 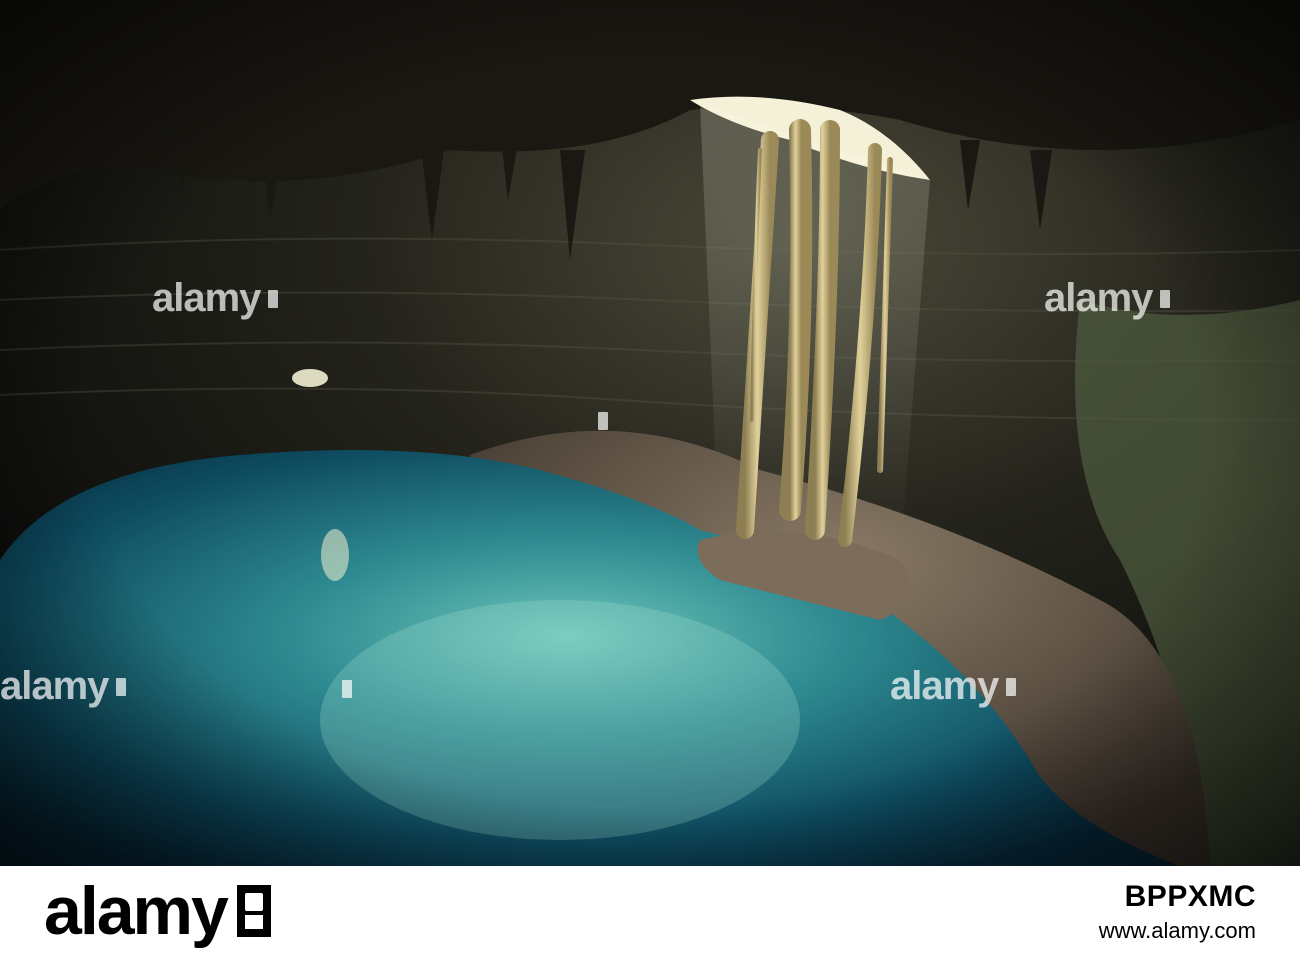 I want to click on footer-bar: alamy BPPXMC www.alamy.com, so click(x=650, y=911).